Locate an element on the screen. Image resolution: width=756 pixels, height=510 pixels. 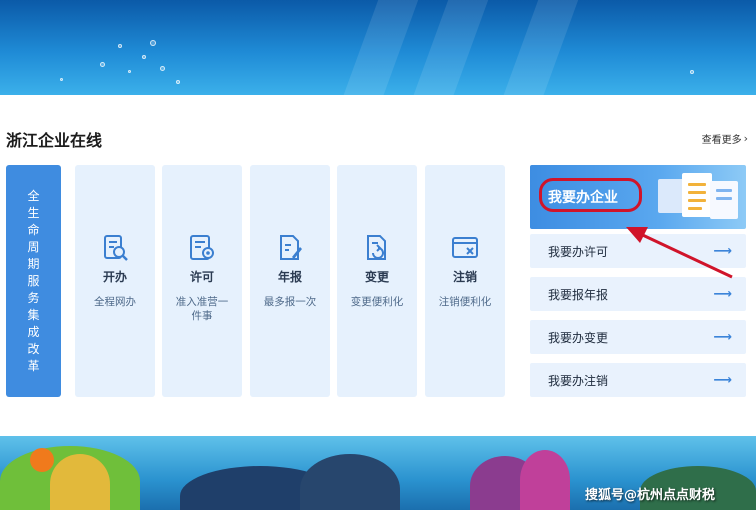
service-desc: 变更便利化 is located at coordinates (377, 302).